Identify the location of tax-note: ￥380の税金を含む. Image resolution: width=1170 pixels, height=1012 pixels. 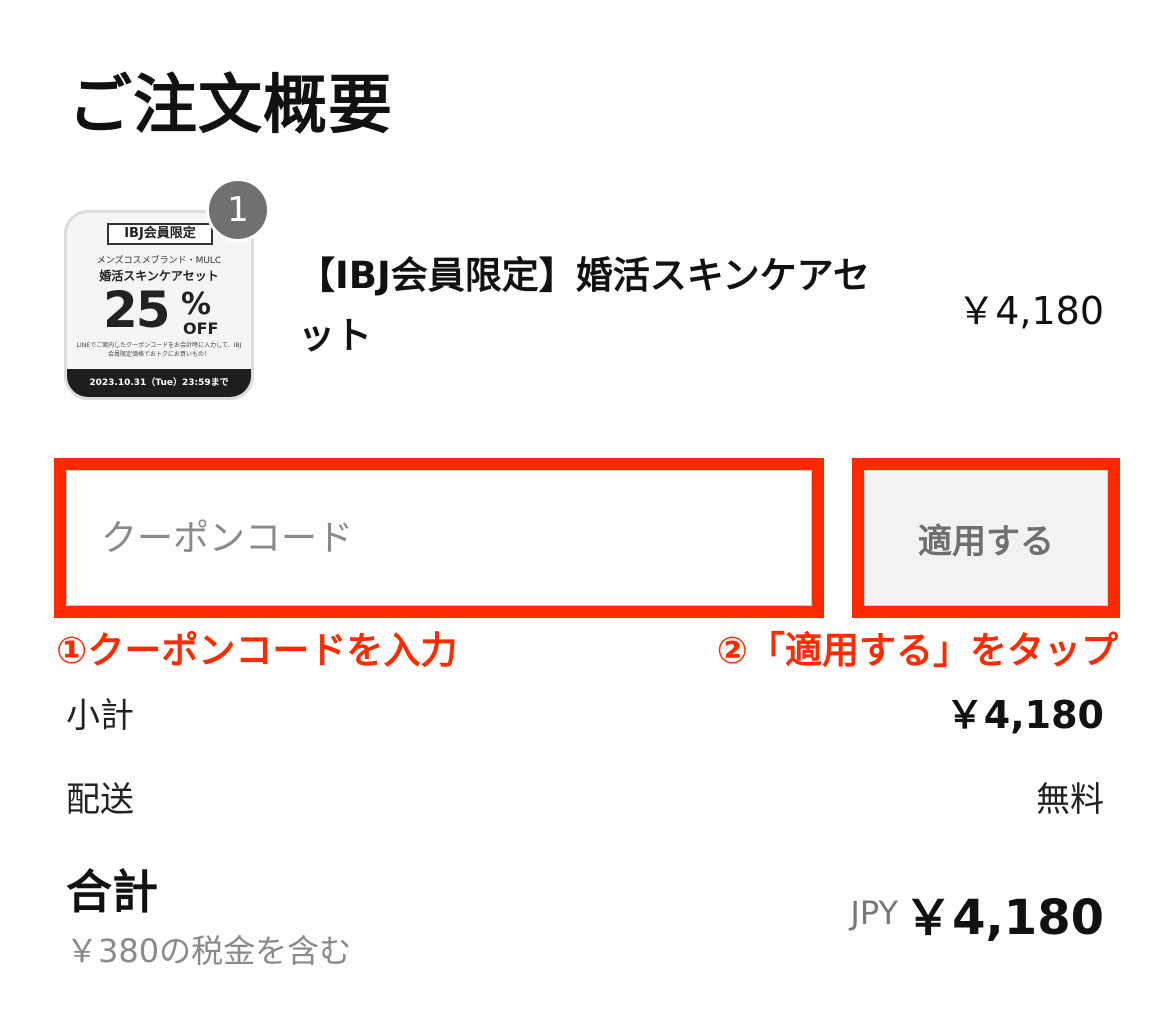
(209, 951).